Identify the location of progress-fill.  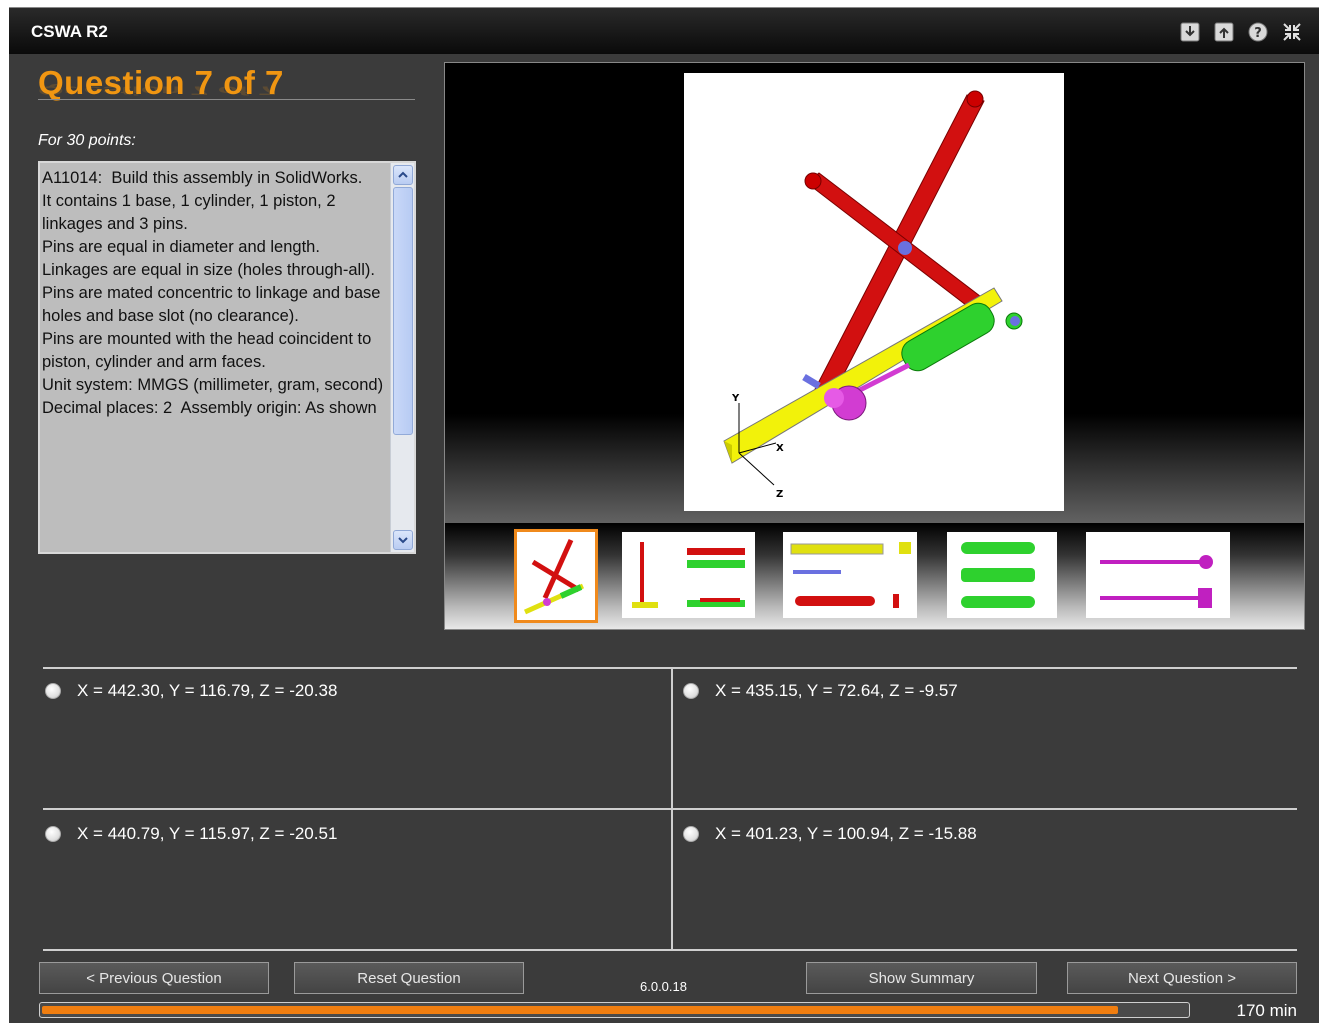
(580, 1010).